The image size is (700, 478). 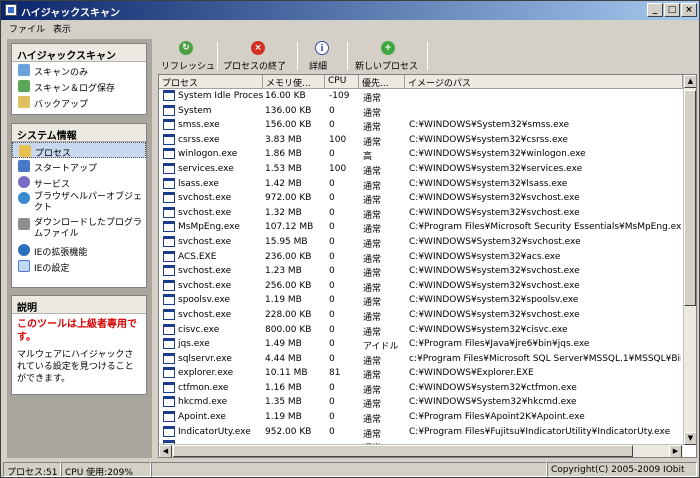 What do you see at coordinates (283, 358) in the screenshot?
I see `cell-memory: 4.44 MB` at bounding box center [283, 358].